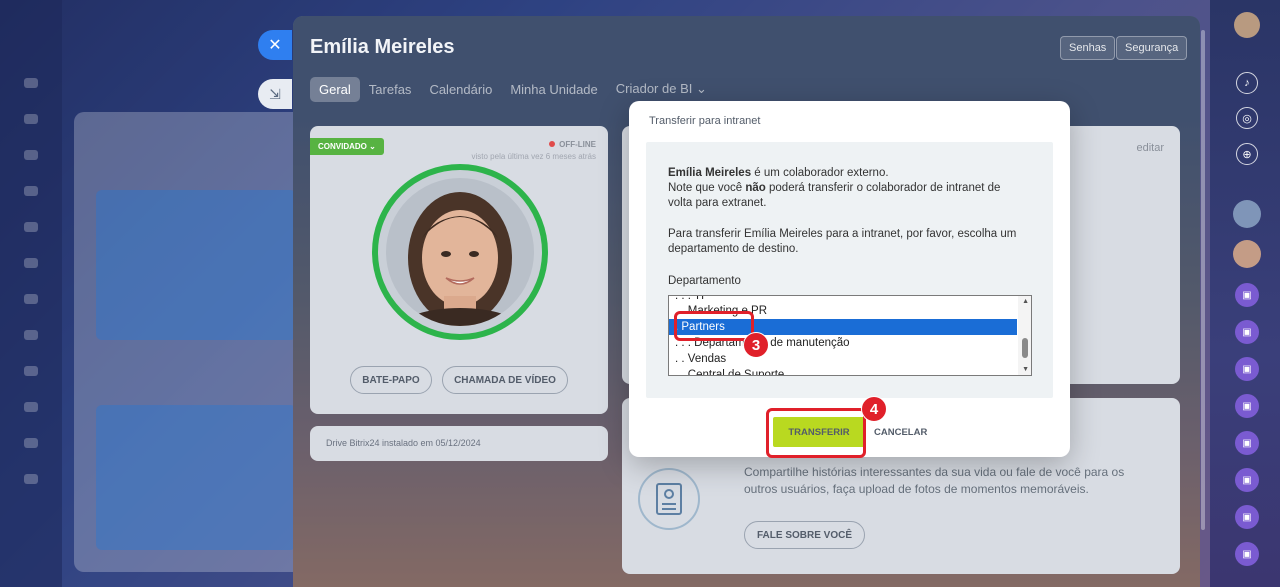 The image size is (1280, 587). What do you see at coordinates (1203, 280) in the screenshot?
I see `slider-scrollbar` at bounding box center [1203, 280].